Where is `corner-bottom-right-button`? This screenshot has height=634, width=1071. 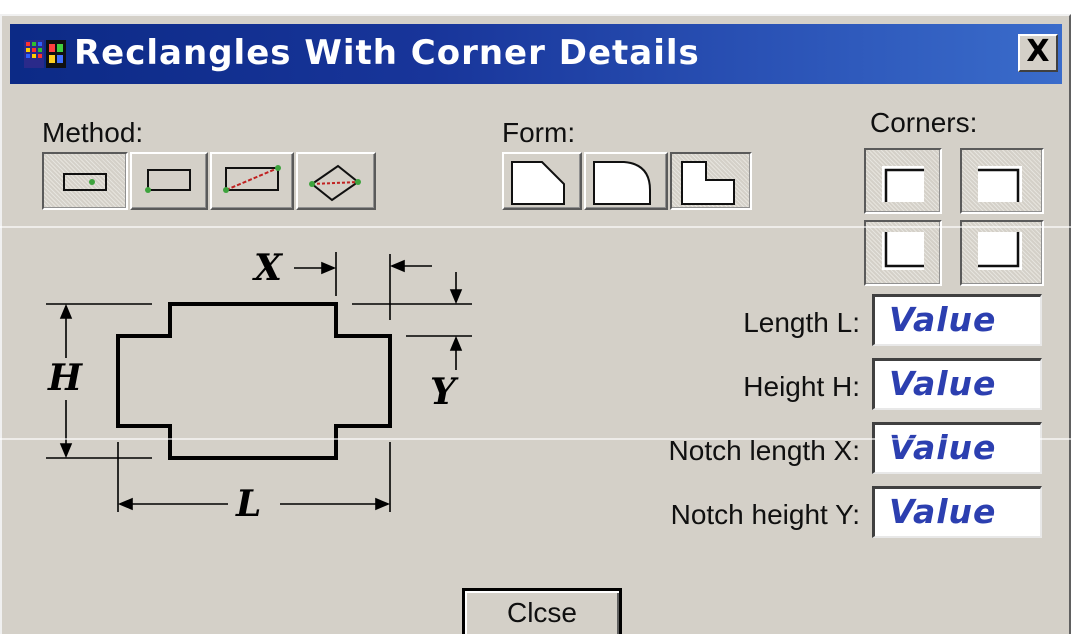
corner-bottom-right-button is located at coordinates (1002, 253).